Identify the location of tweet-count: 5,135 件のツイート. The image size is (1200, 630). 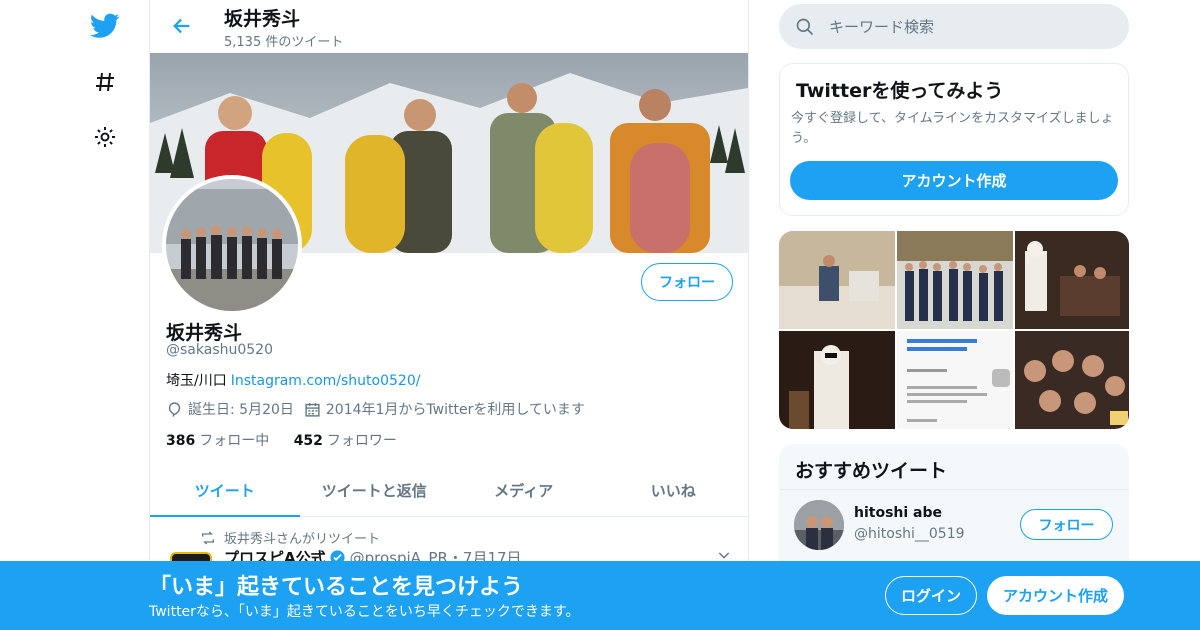
(284, 42).